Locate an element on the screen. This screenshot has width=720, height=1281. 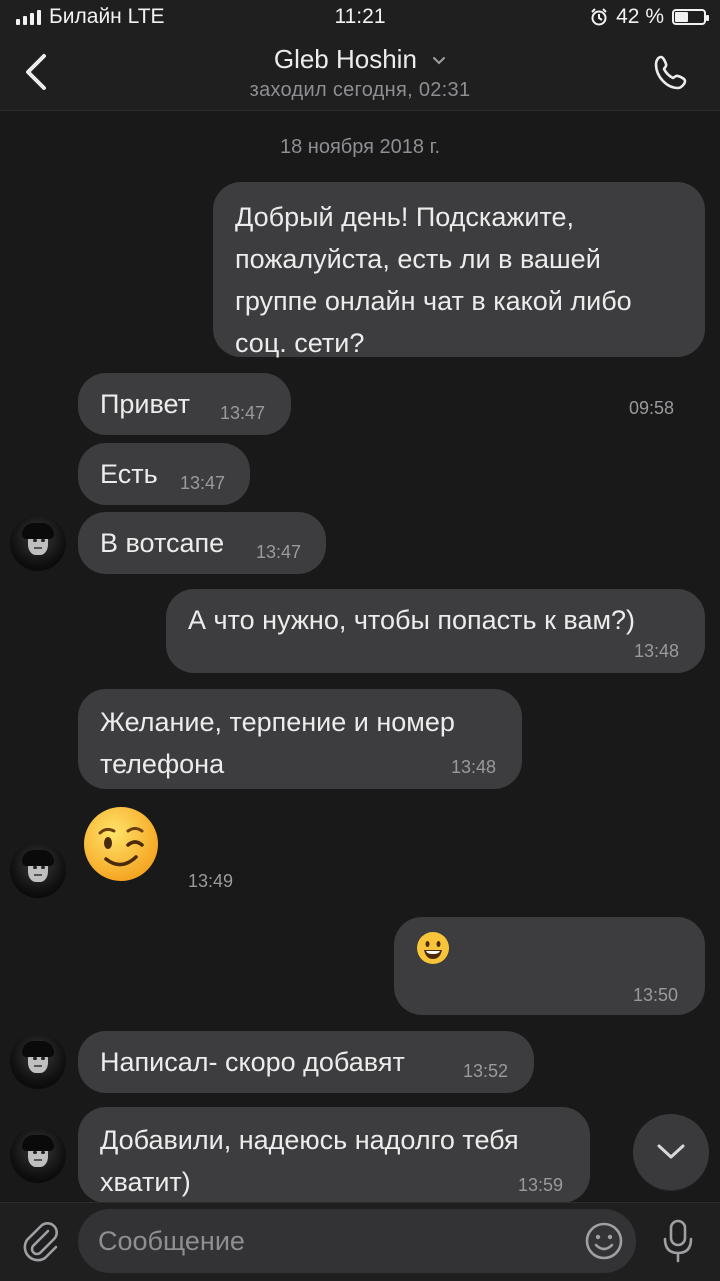
message-input is located at coordinates (357, 1241).